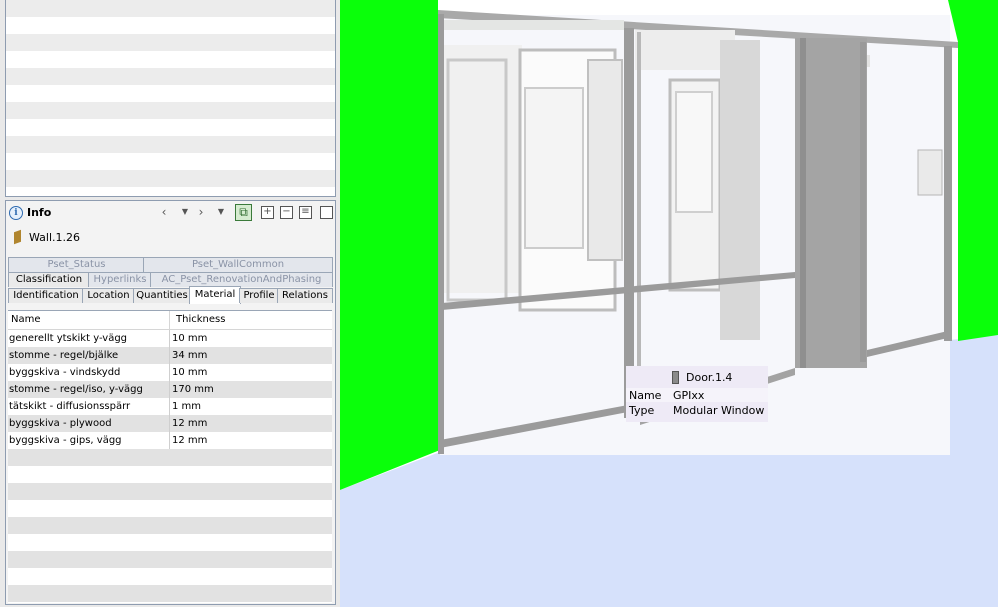 This screenshot has width=998, height=607. I want to click on tab-pset-status: Pset_Status, so click(76, 264).